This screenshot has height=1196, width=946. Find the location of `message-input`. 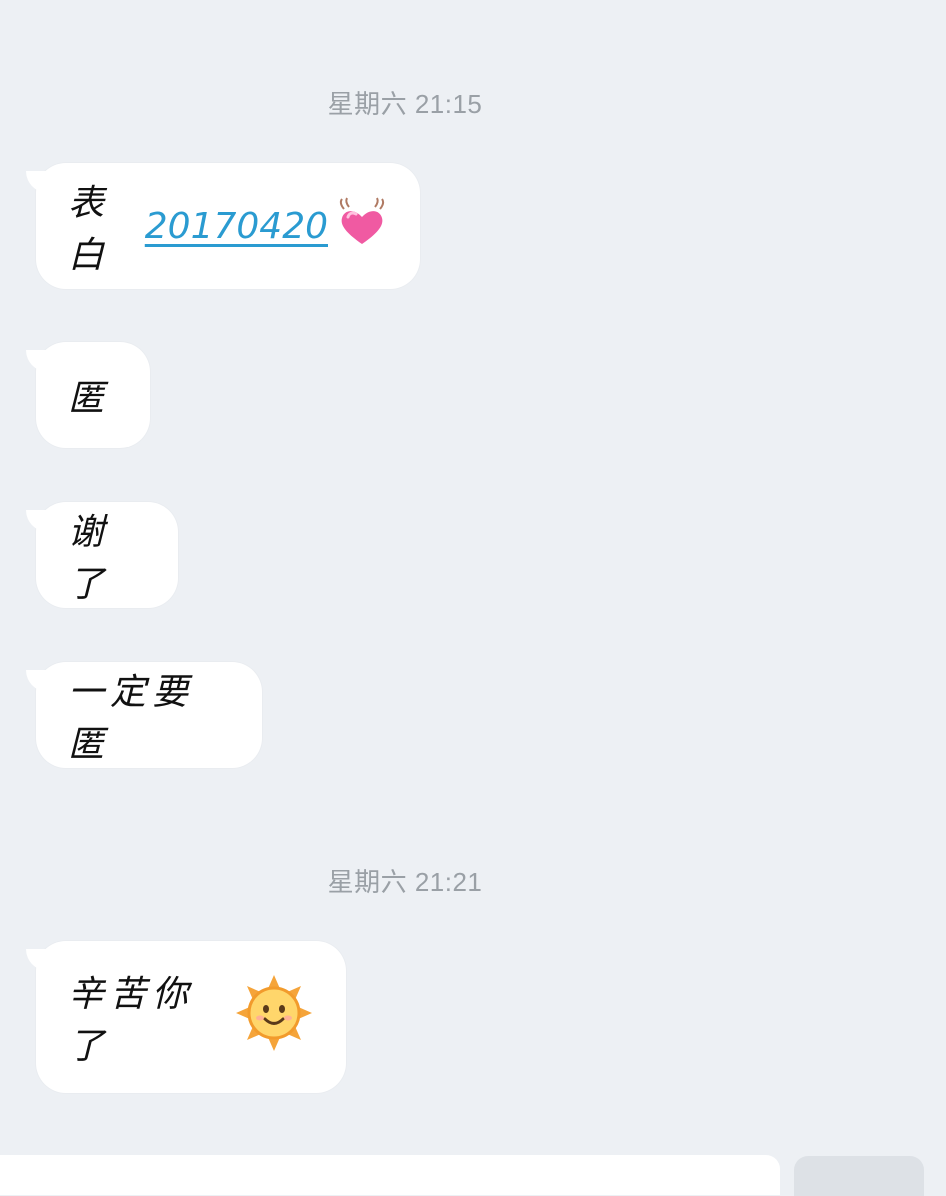

message-input is located at coordinates (390, 1175).